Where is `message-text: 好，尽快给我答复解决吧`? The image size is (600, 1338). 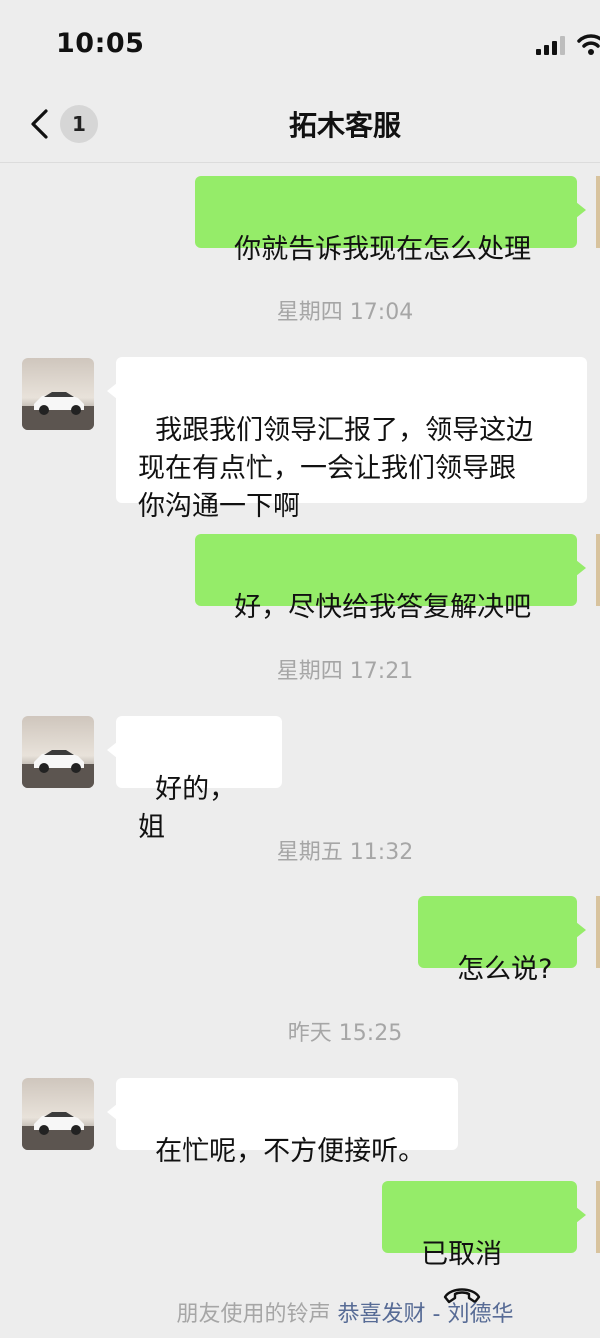 message-text: 好，尽快给我答复解决吧 is located at coordinates (383, 607).